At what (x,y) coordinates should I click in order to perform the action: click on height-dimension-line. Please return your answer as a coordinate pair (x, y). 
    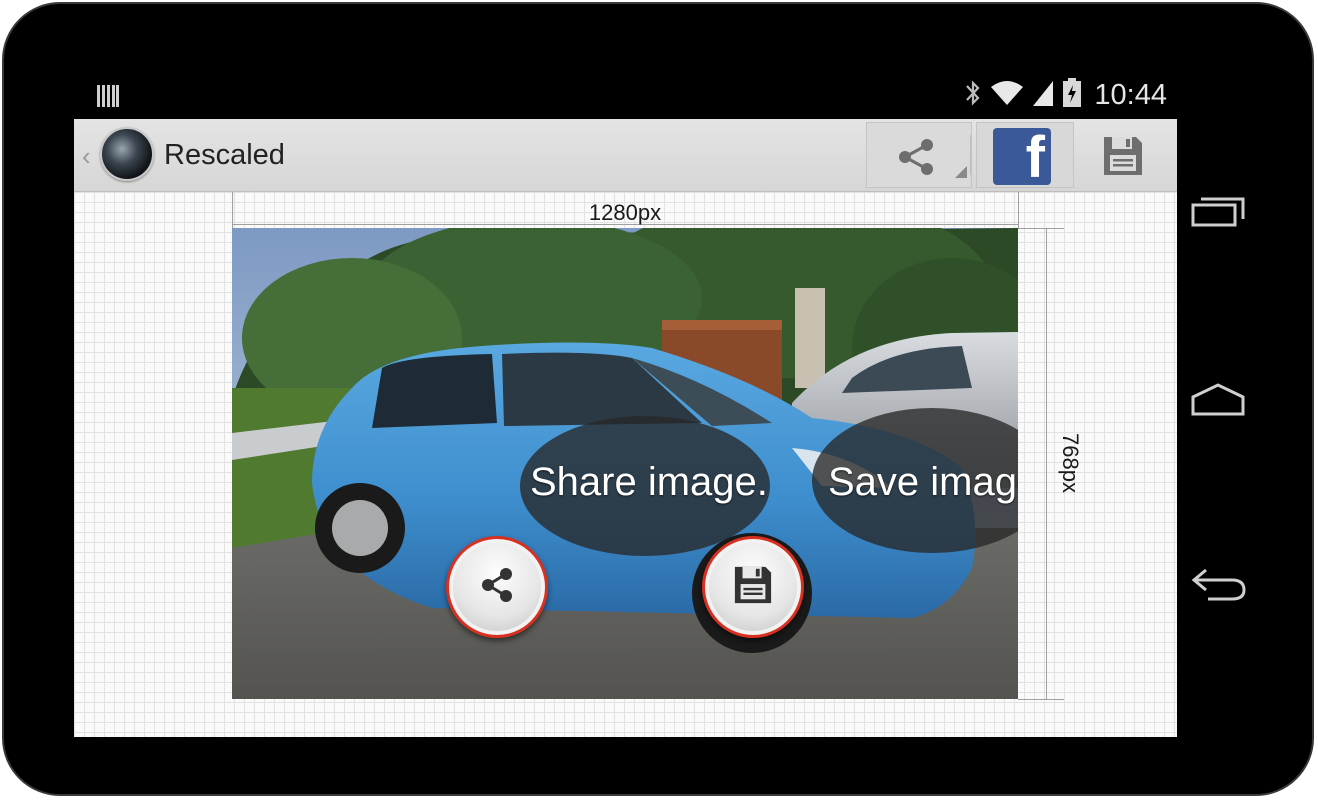
    Looking at the image, I should click on (1046, 464).